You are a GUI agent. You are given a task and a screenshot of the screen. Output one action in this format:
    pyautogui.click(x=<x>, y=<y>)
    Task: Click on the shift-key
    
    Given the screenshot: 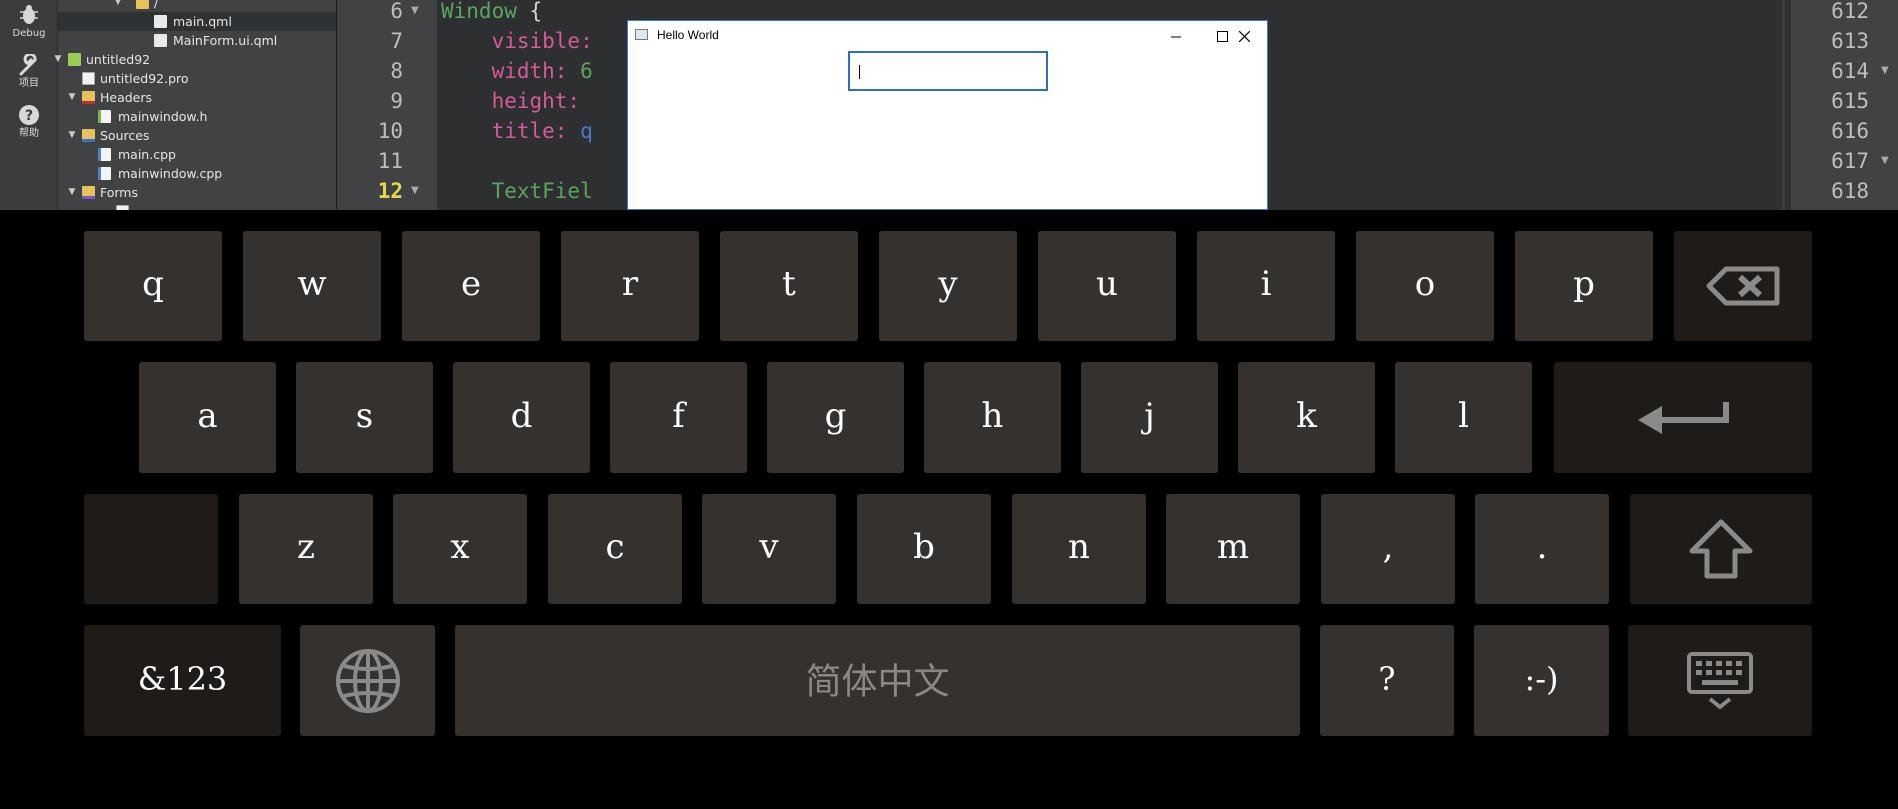 What is the action you would take?
    pyautogui.click(x=1721, y=549)
    